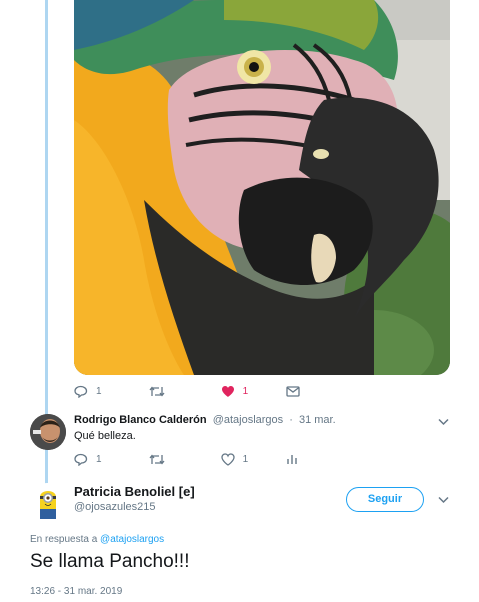 The image size is (479, 602). What do you see at coordinates (105, 436) in the screenshot?
I see `reply-text: Qué belleza.` at bounding box center [105, 436].